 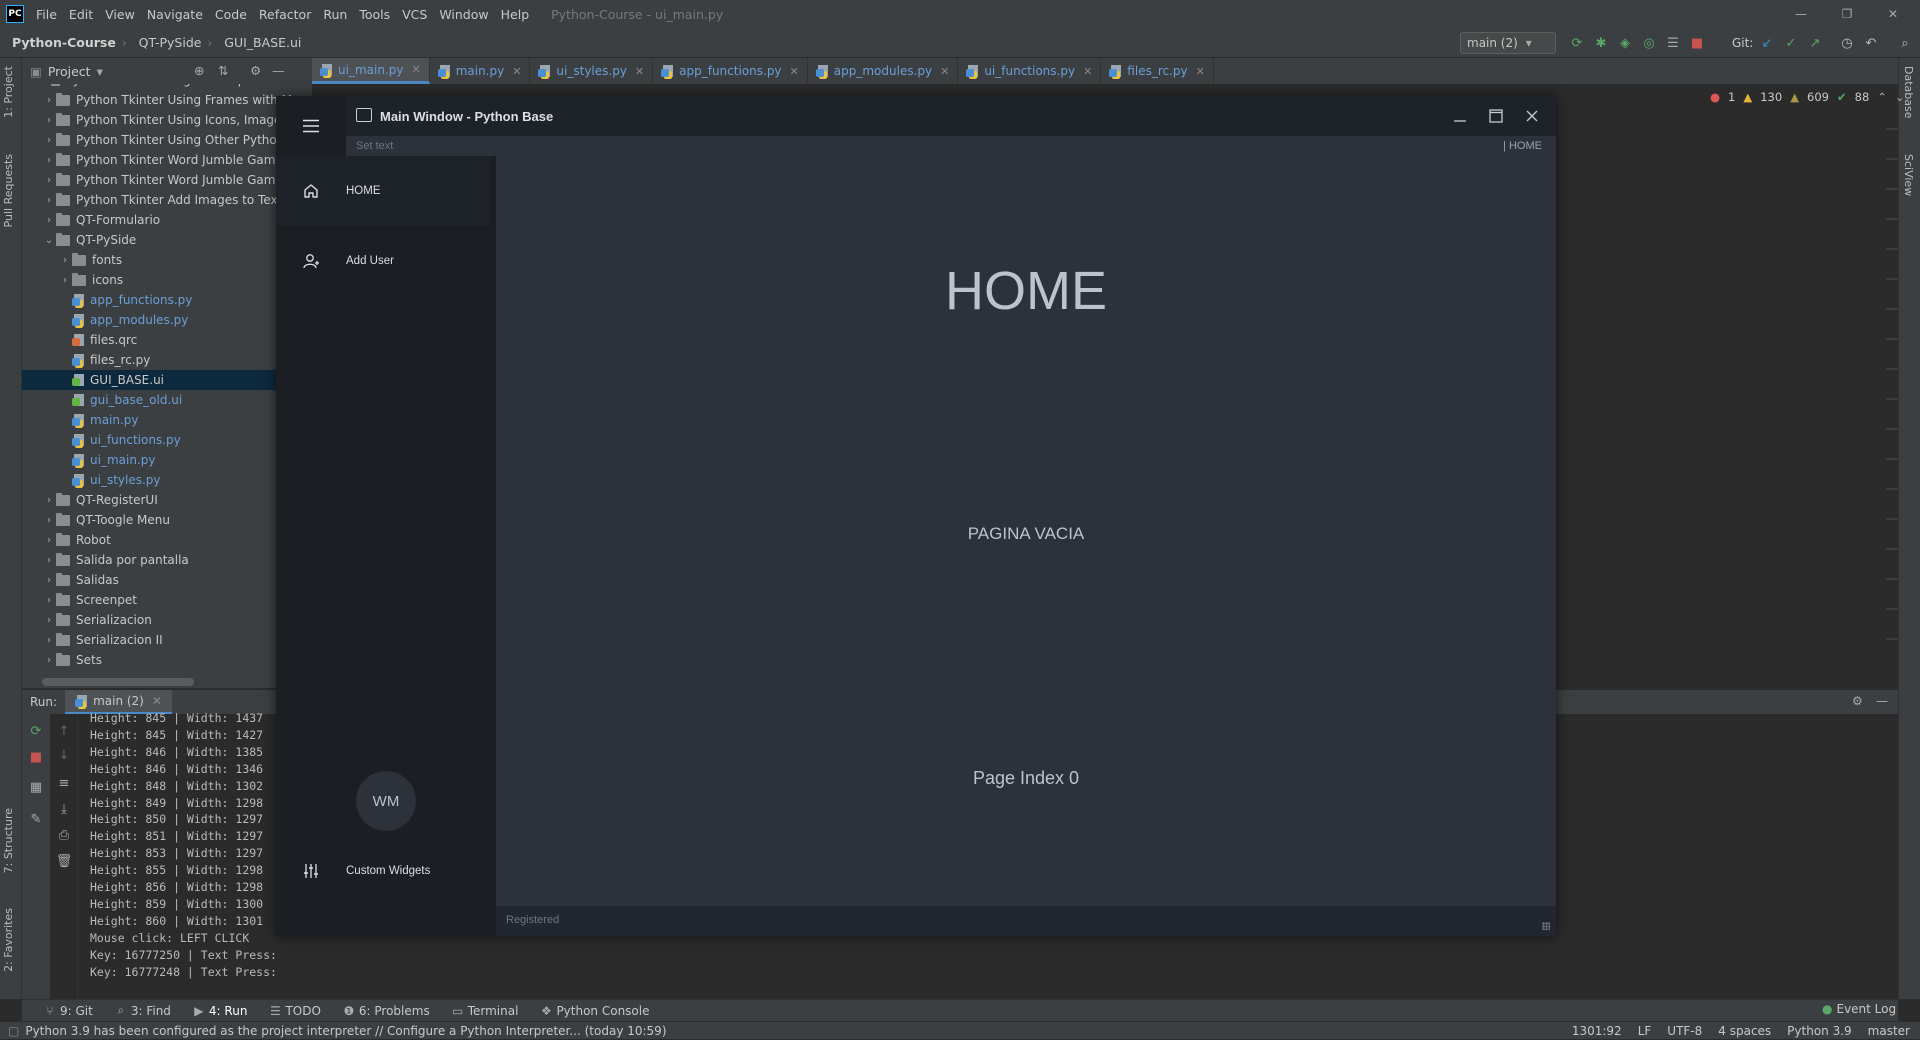 What do you see at coordinates (371, 71) in the screenshot?
I see `editor-tab: ui_main.py ✕` at bounding box center [371, 71].